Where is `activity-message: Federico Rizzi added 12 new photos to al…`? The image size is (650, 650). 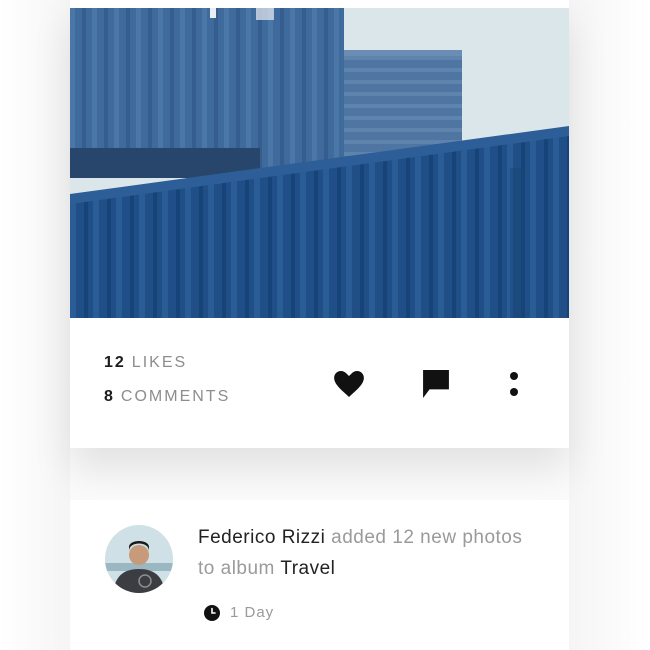
activity-message: Federico Rizzi added 12 new photos to al… is located at coordinates (368, 553).